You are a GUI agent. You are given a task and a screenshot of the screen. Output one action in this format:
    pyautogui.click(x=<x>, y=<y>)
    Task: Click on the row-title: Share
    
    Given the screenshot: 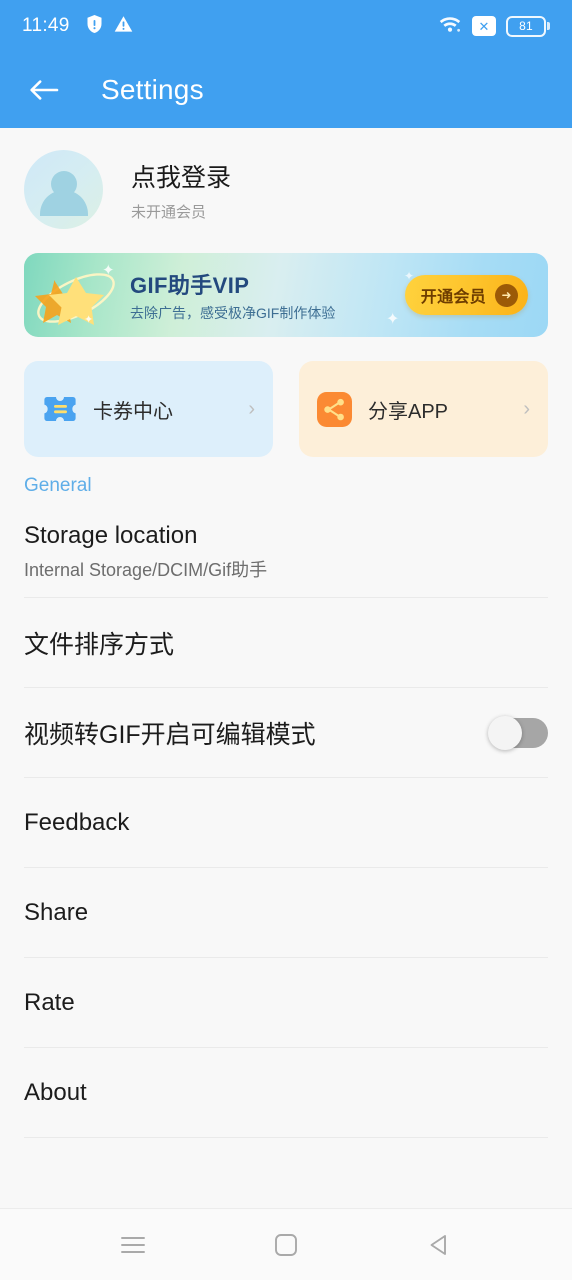 What is the action you would take?
    pyautogui.click(x=56, y=912)
    